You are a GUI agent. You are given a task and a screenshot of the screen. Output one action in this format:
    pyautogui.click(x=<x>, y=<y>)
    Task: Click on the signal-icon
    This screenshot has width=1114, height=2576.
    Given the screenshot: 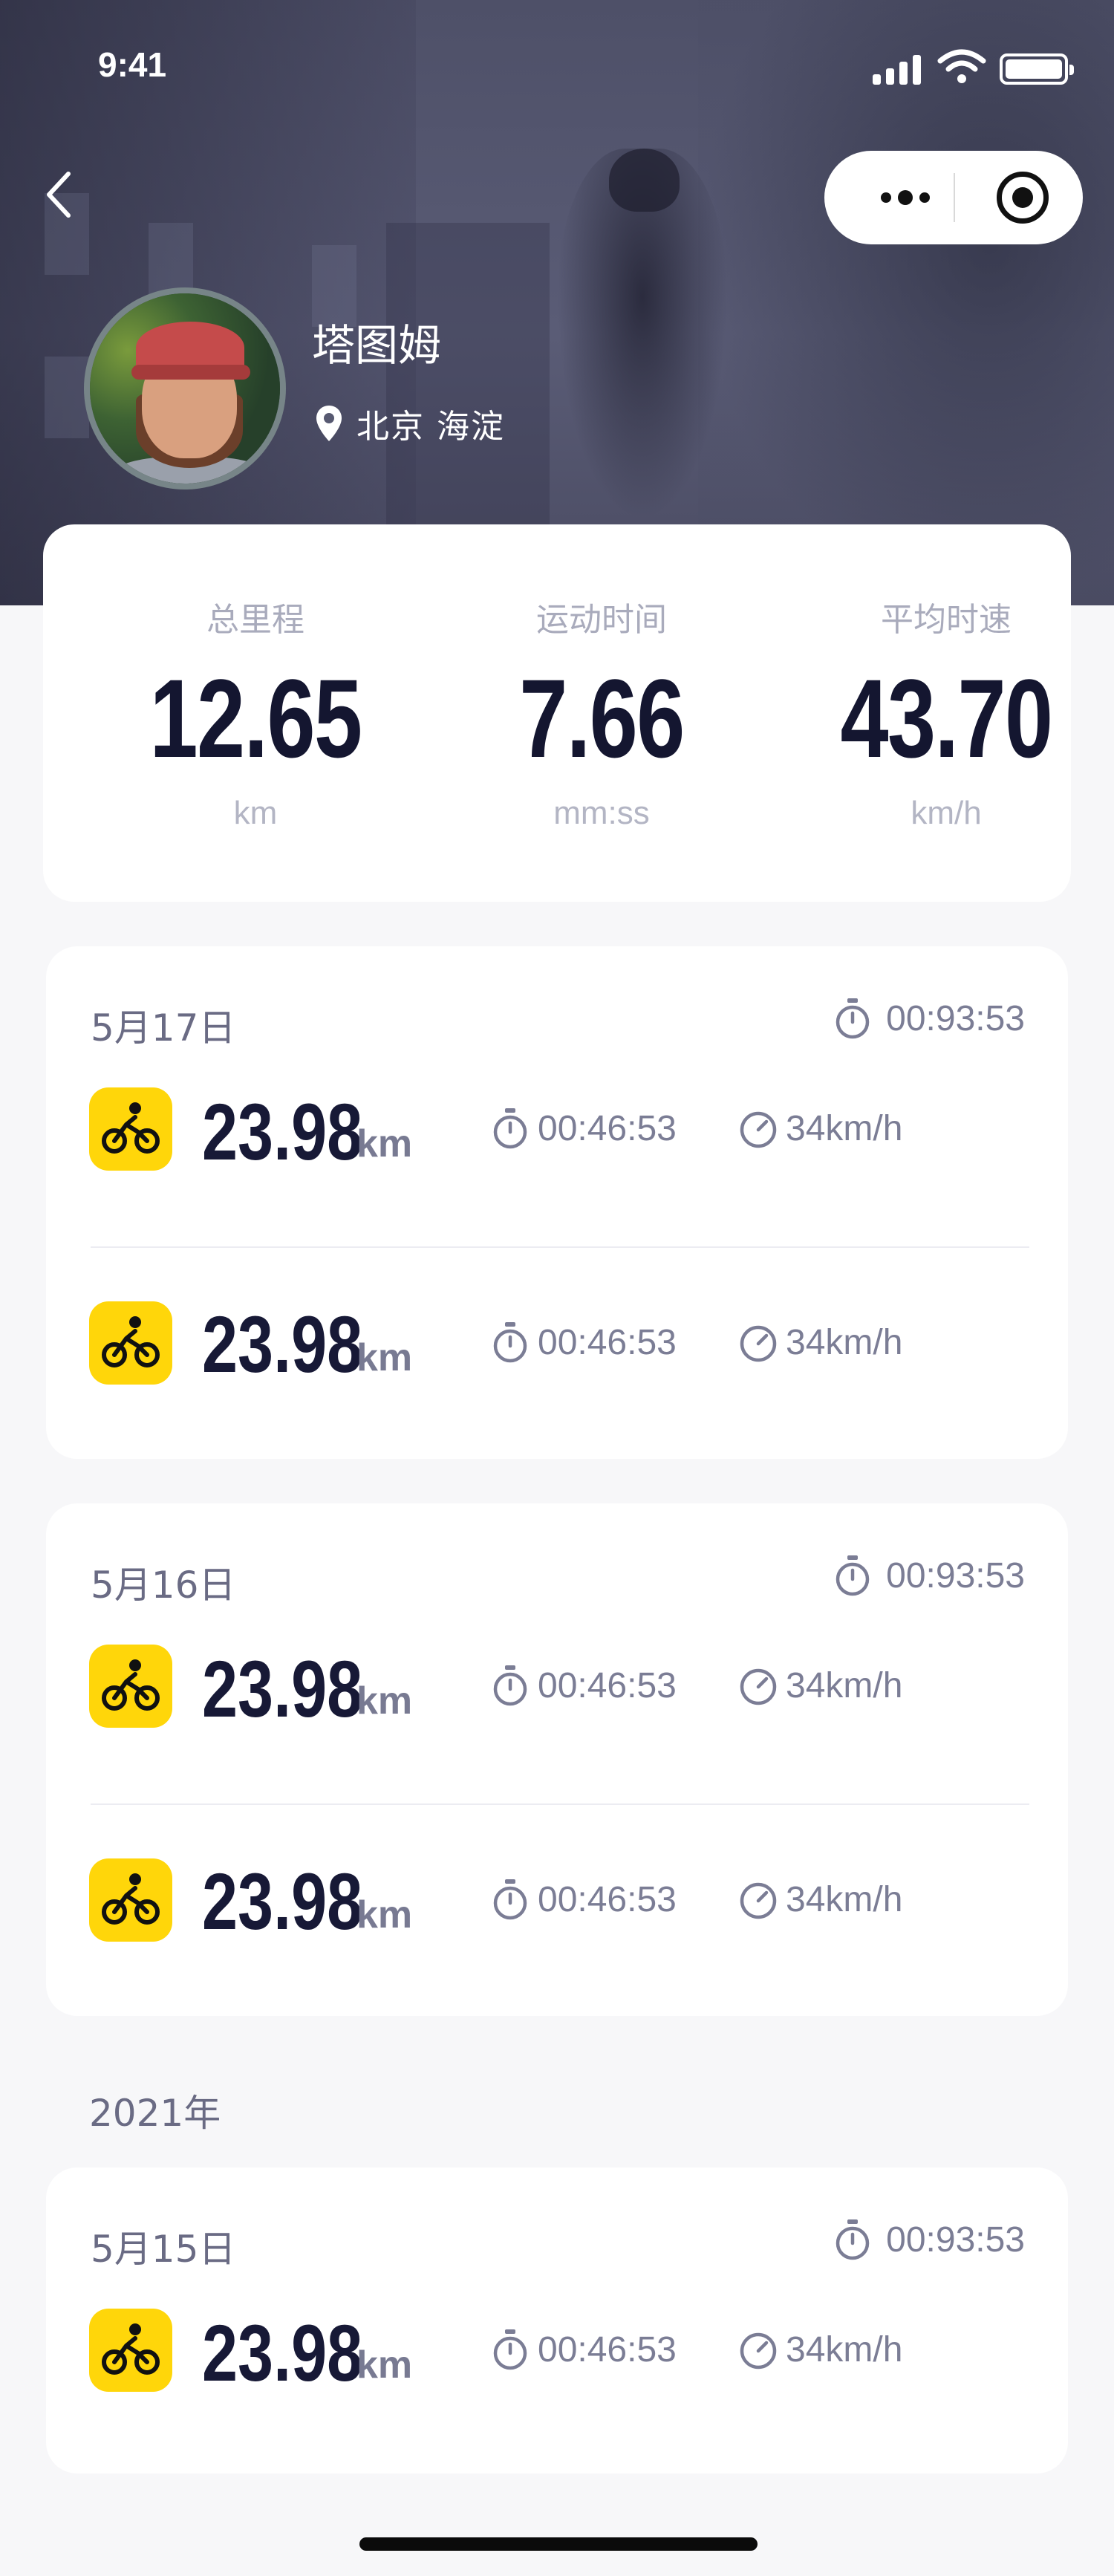 What is the action you would take?
    pyautogui.click(x=899, y=69)
    